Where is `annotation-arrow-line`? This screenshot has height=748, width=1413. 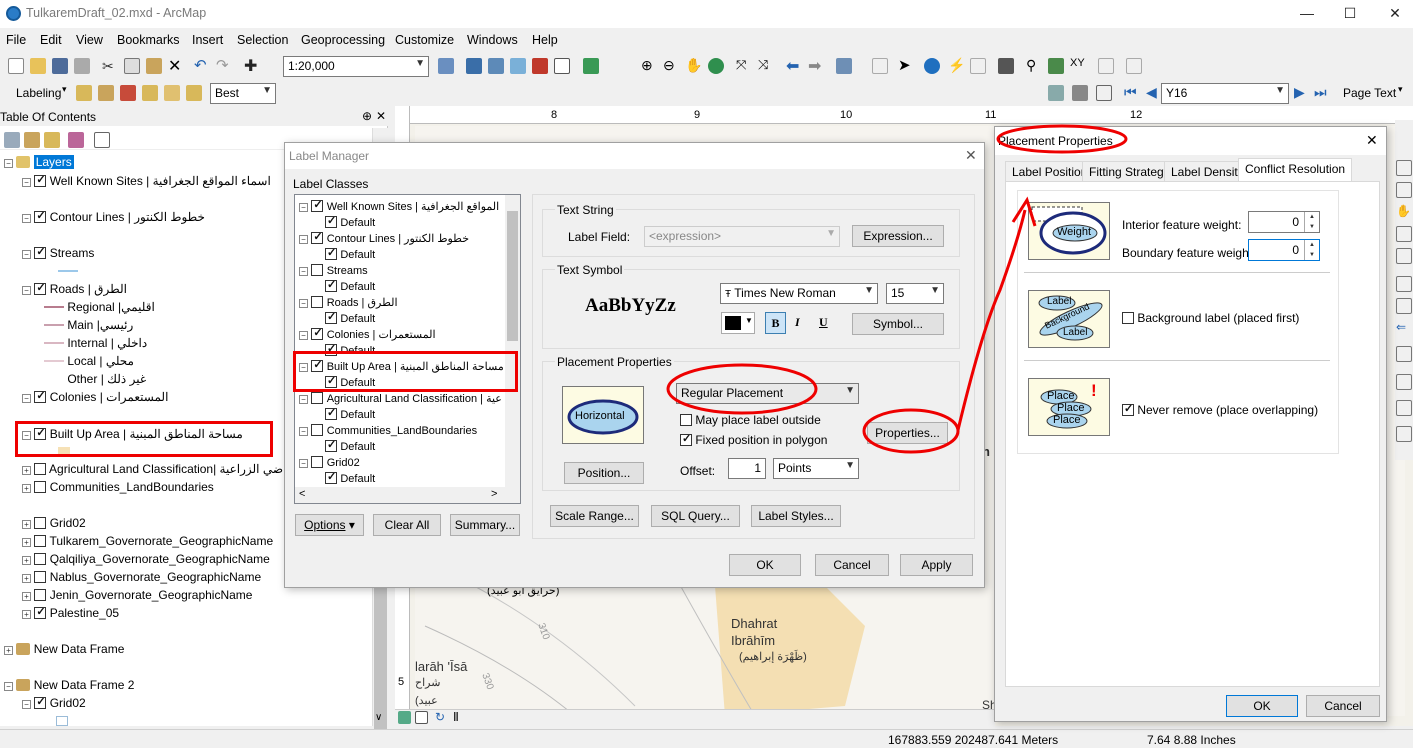 annotation-arrow-line is located at coordinates (991, 320).